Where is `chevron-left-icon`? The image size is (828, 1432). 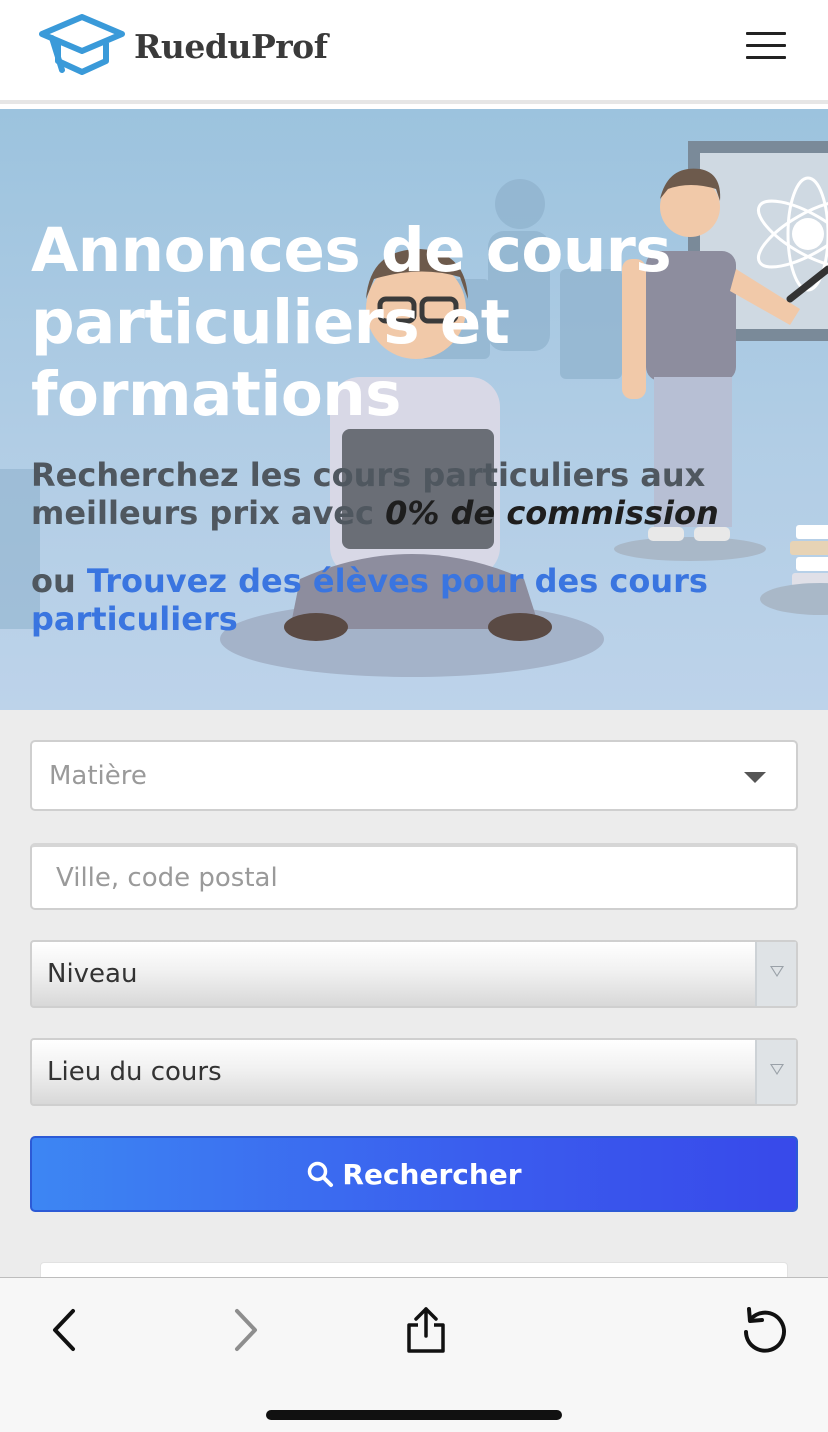
chevron-left-icon is located at coordinates (64, 1330).